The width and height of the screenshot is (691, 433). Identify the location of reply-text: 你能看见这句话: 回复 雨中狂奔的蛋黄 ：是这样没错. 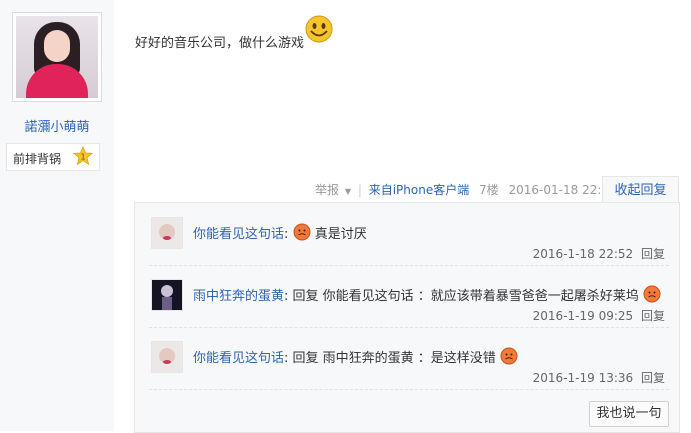
(355, 356).